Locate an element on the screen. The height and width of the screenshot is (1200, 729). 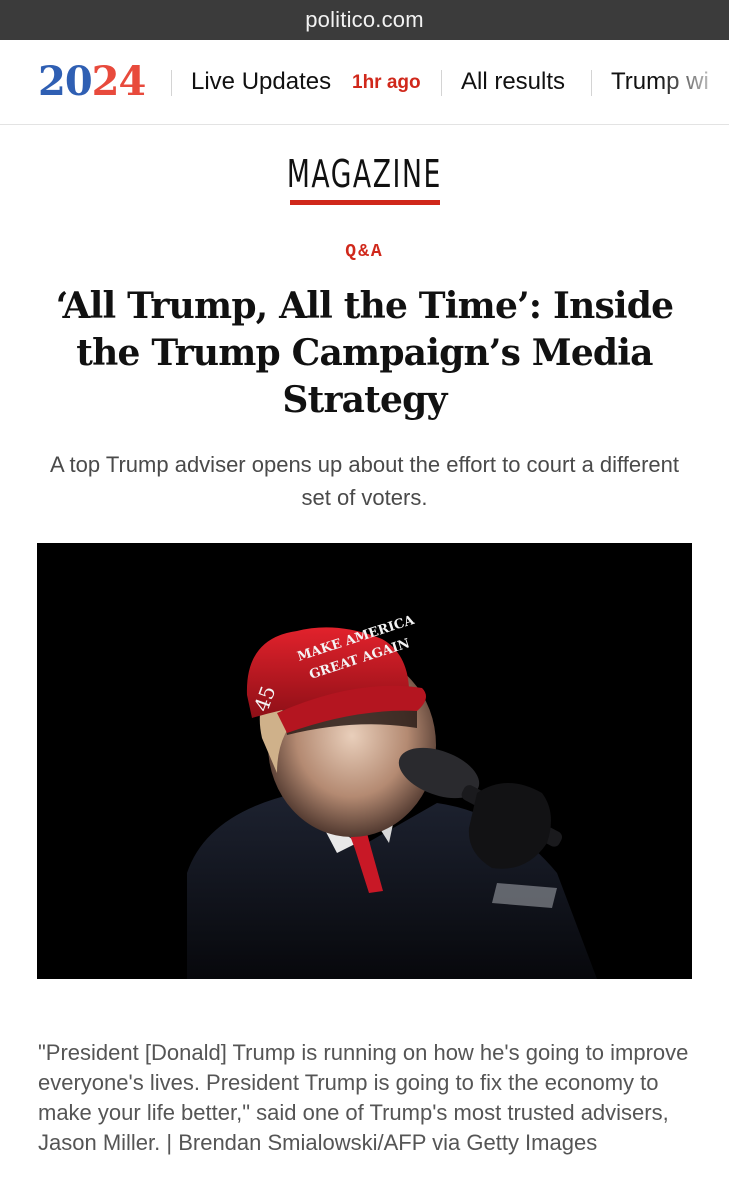
nav-live-updates-link: Live Updates is located at coordinates (261, 82).